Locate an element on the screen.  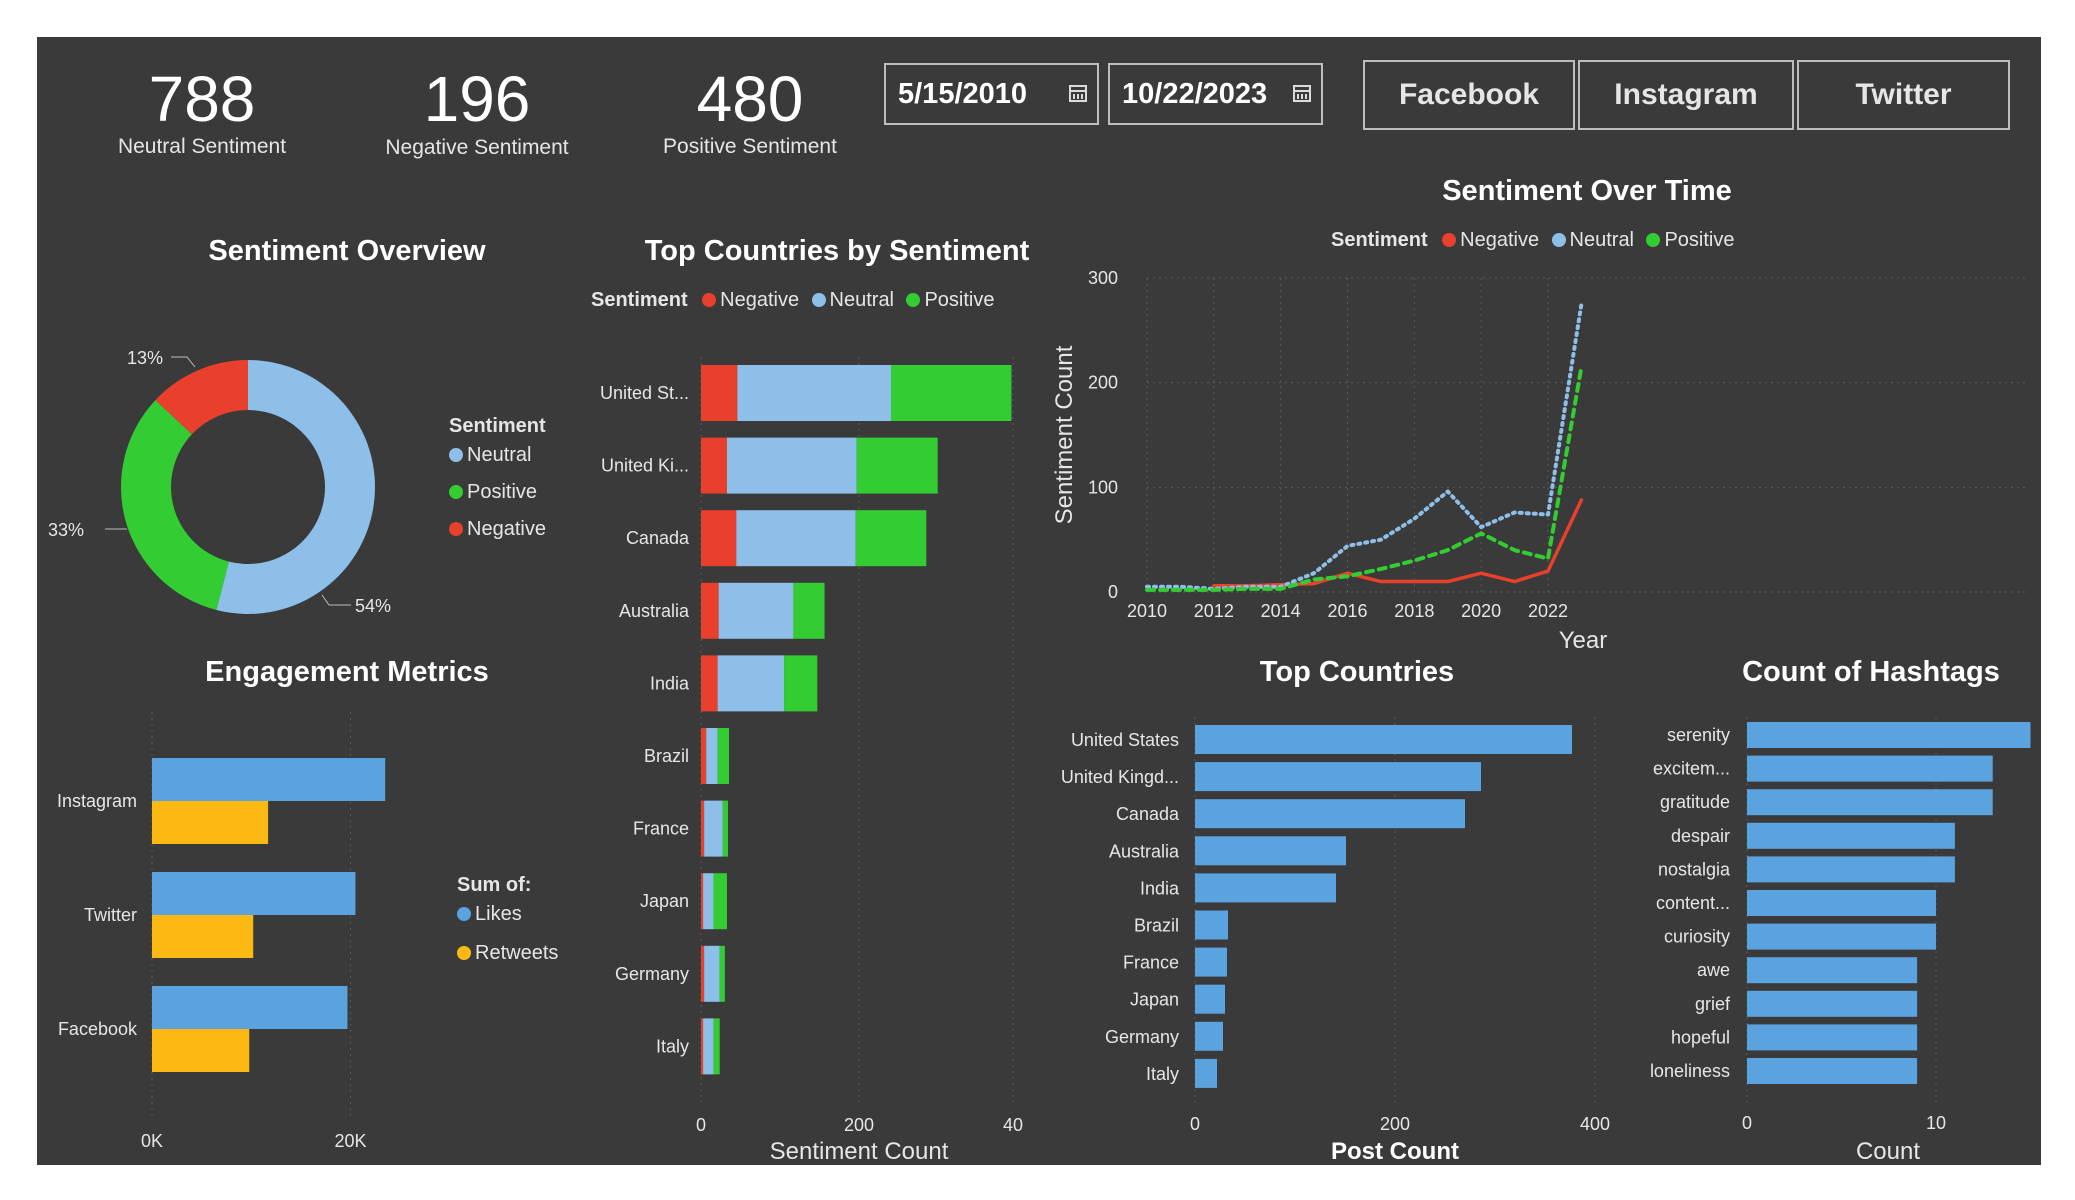
y-tick-label: 100 is located at coordinates (1103, 487).